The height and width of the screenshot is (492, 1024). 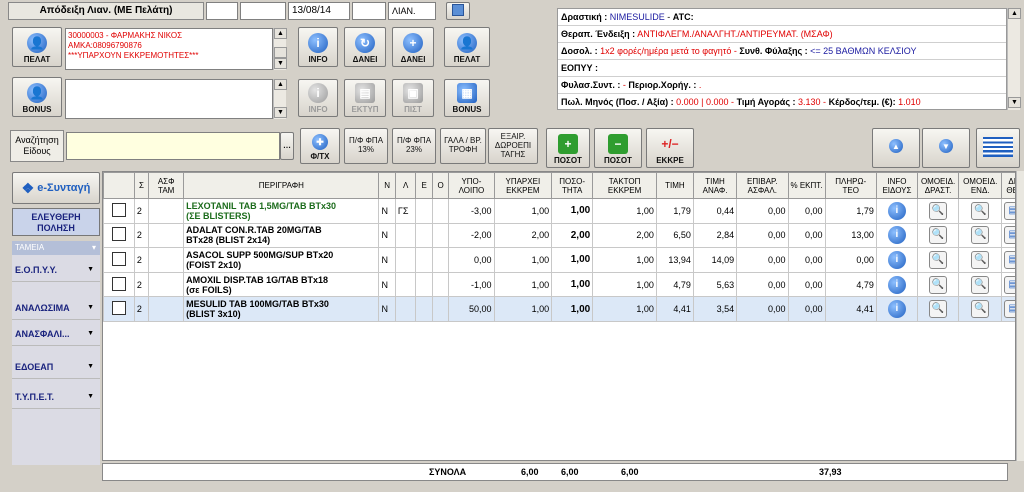 I want to click on edit-button, so click(x=458, y=11).